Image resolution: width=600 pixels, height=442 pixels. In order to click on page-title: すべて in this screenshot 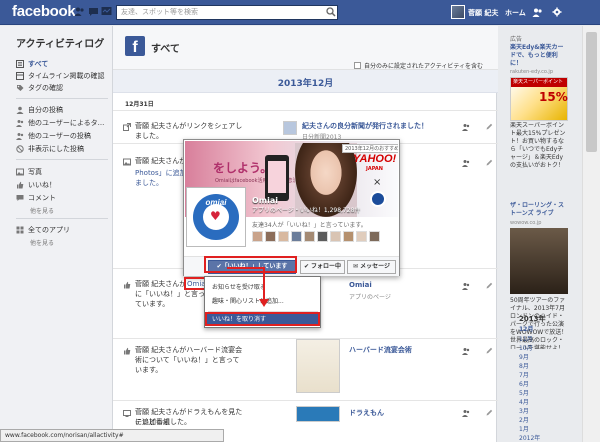, I will do `click(165, 49)`.